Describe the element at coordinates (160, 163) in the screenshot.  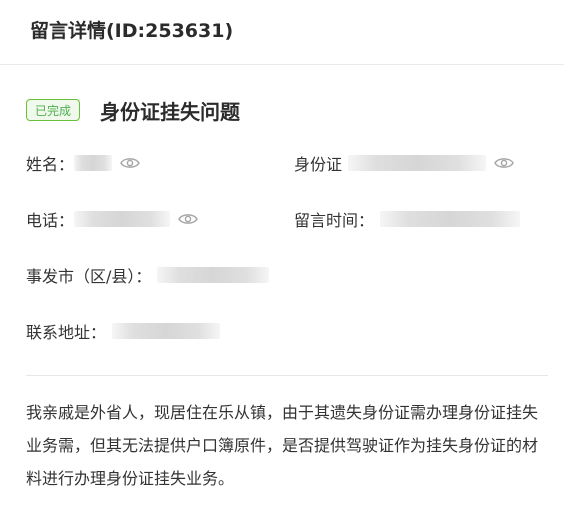
I see `name-field: 姓名：` at that location.